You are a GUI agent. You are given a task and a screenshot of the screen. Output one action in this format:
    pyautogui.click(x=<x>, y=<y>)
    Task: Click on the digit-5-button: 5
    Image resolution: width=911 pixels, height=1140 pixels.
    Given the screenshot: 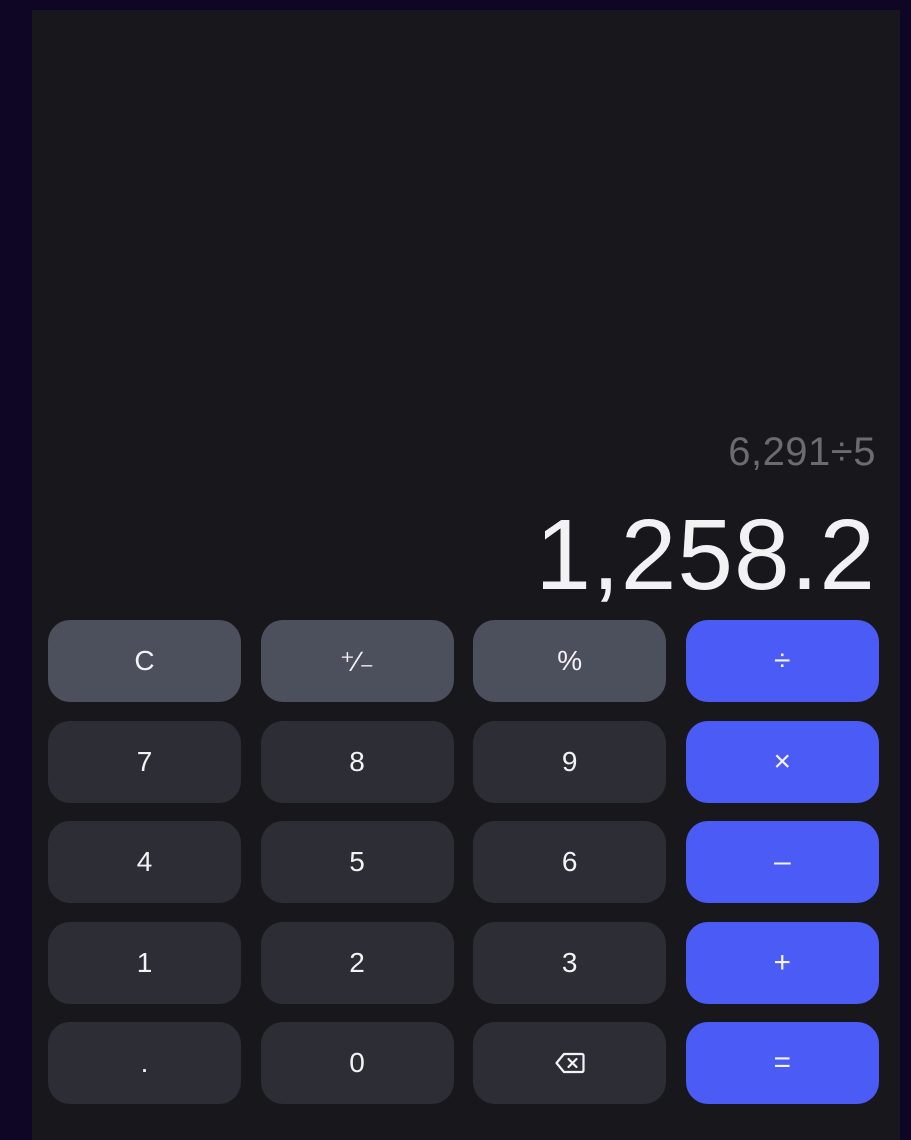 What is the action you would take?
    pyautogui.click(x=357, y=862)
    